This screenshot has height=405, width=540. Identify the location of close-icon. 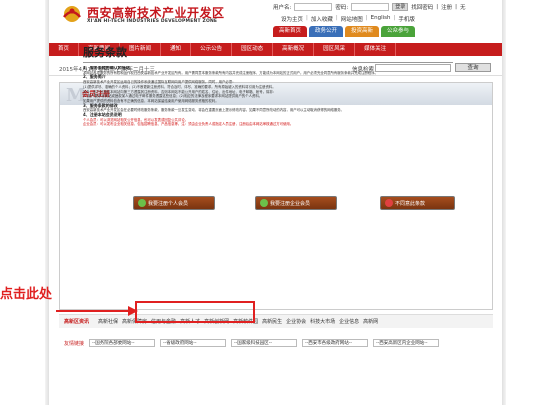
(389, 203).